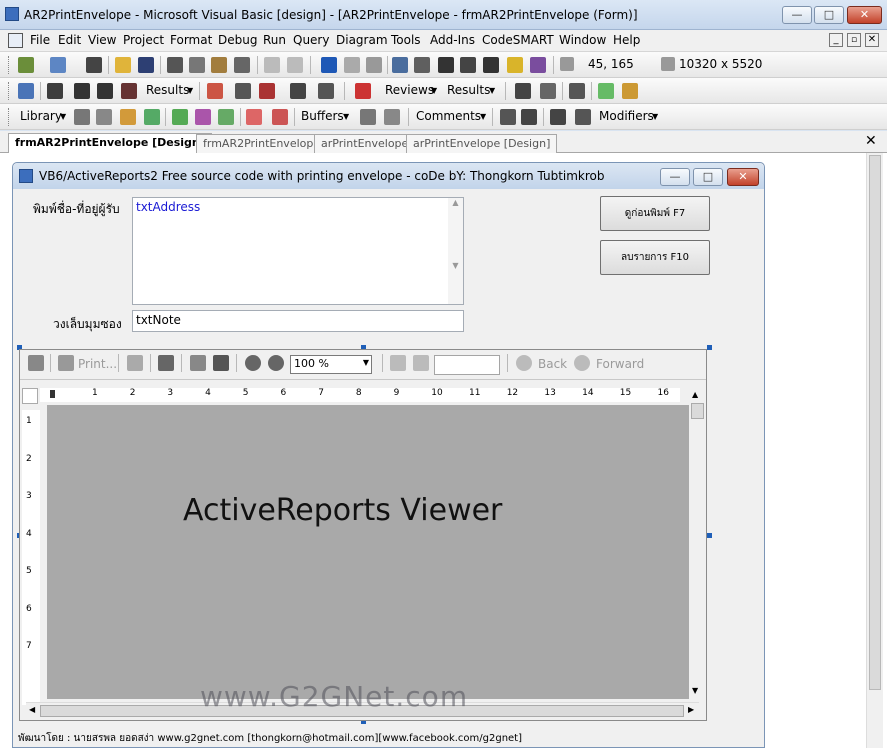 Image resolution: width=887 pixels, height=748 pixels. Describe the element at coordinates (366, 362) in the screenshot. I see `chevron-down-icon: ▼` at that location.